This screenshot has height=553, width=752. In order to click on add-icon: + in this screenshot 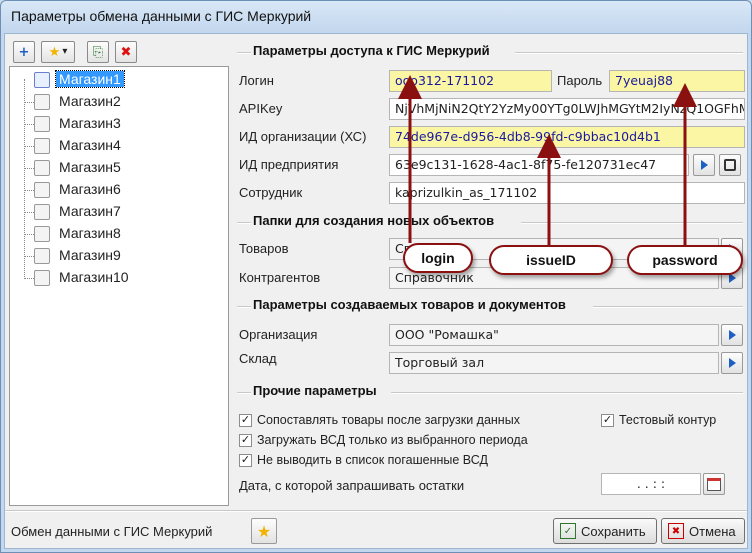, I will do `click(24, 52)`.